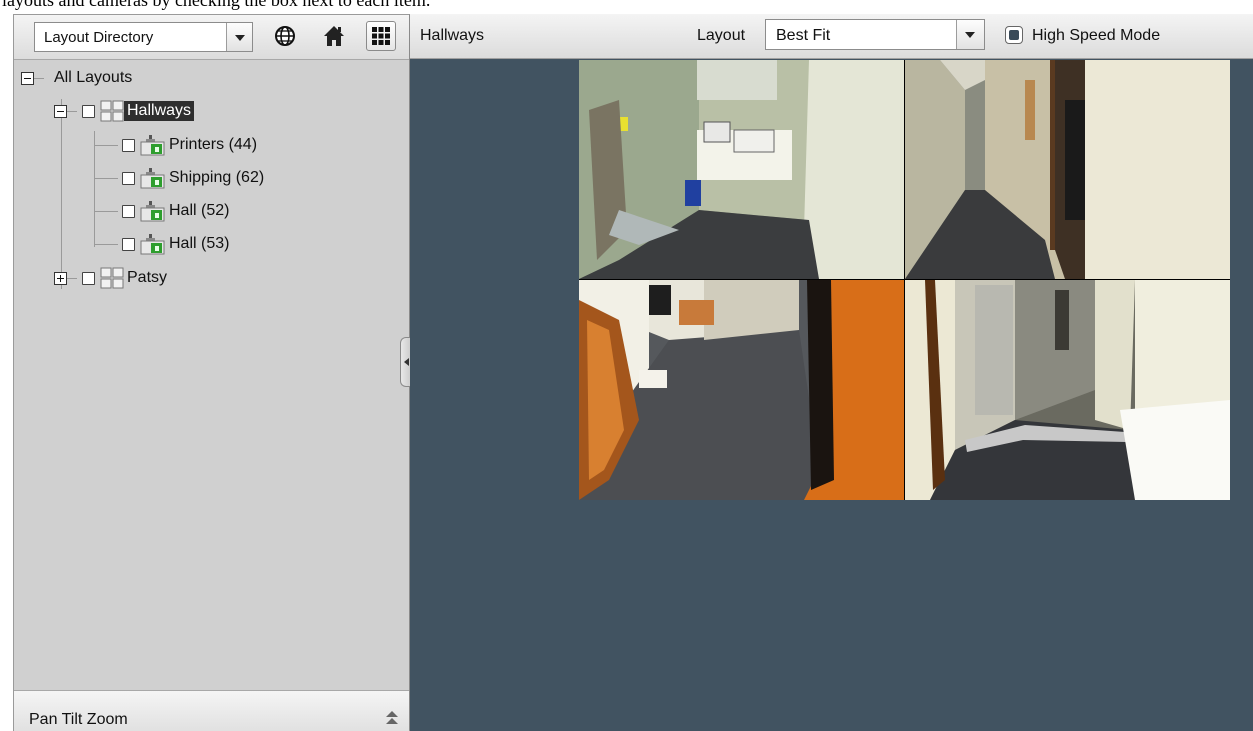  I want to click on tree-item-all-layouts: All Layouts, so click(76, 78).